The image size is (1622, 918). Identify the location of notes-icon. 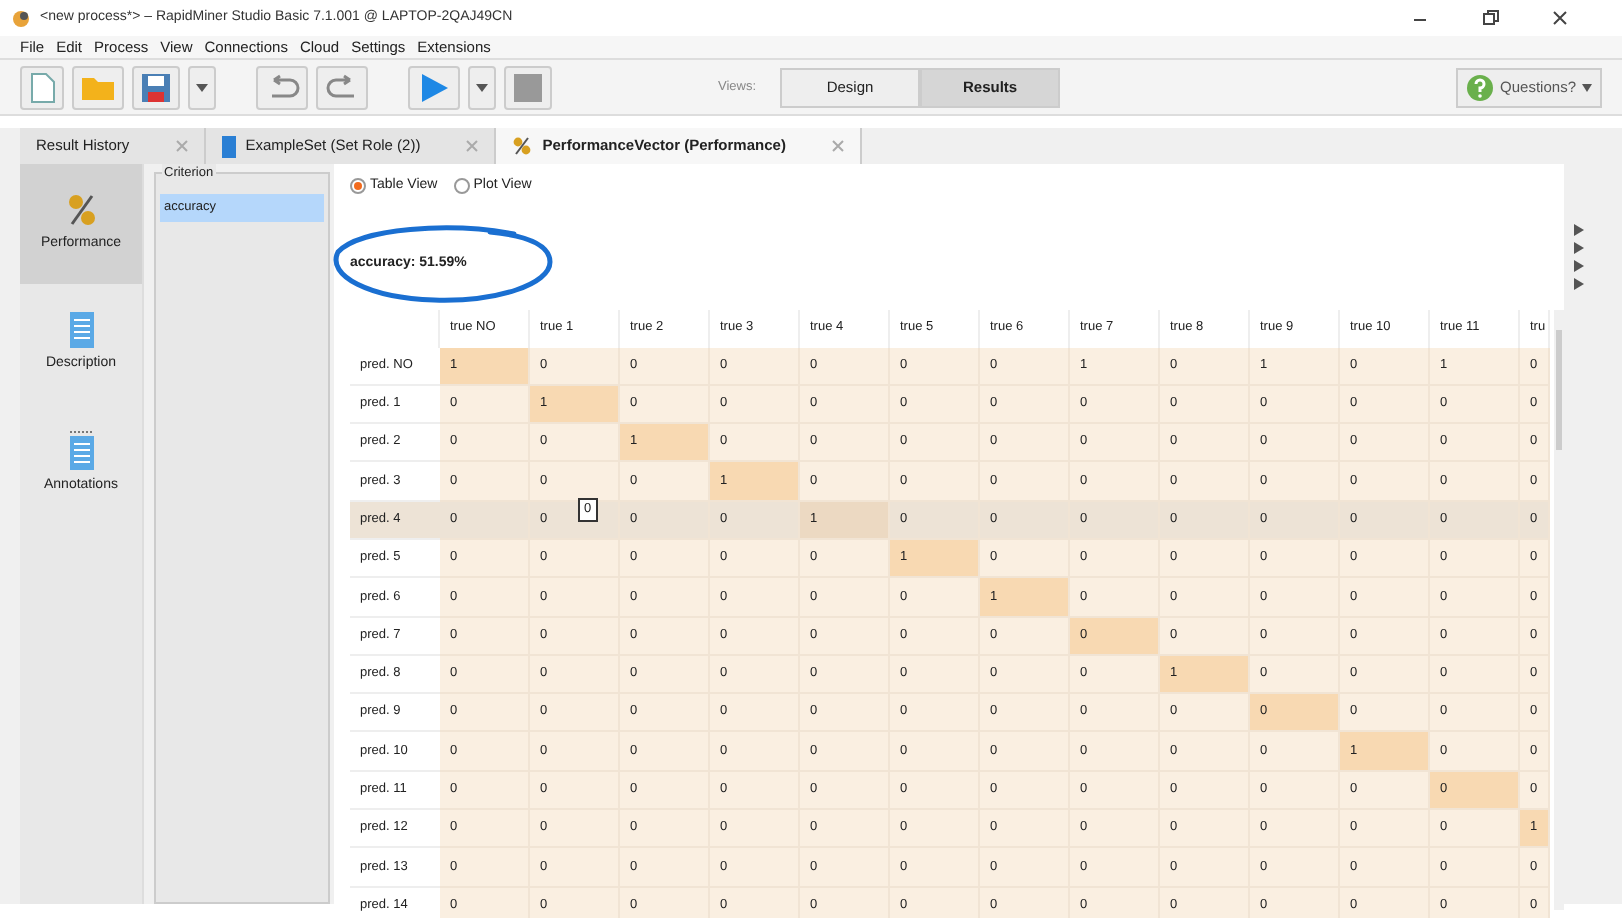
(81, 450).